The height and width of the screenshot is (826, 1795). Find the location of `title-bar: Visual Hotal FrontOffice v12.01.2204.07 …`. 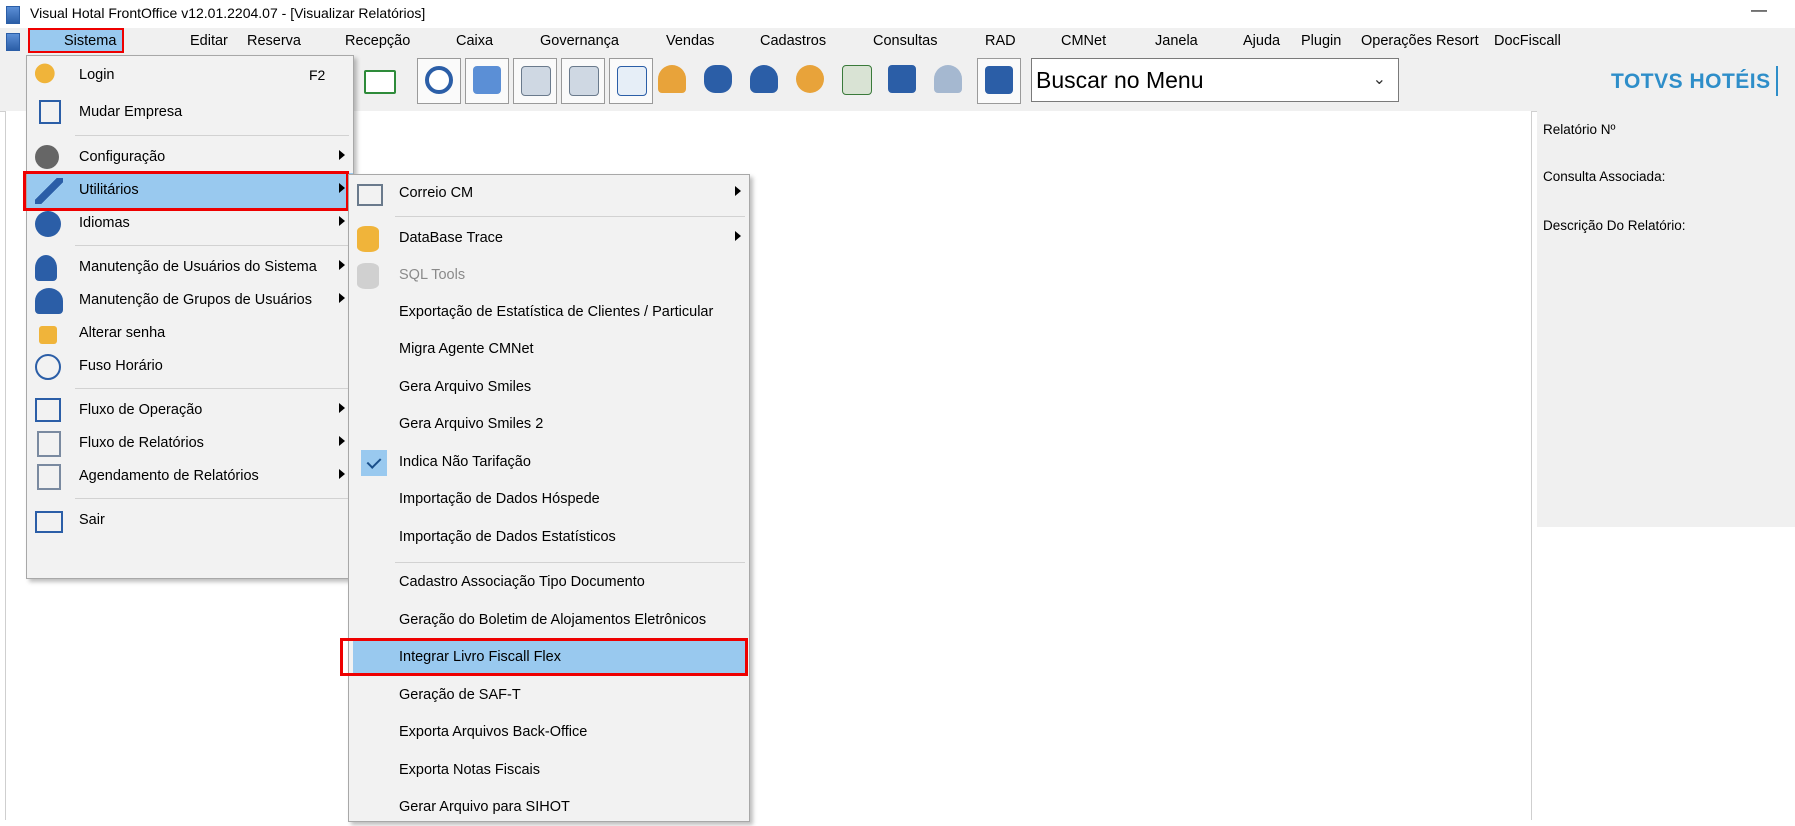

title-bar: Visual Hotal FrontOffice v12.01.2204.07 … is located at coordinates (897, 14).